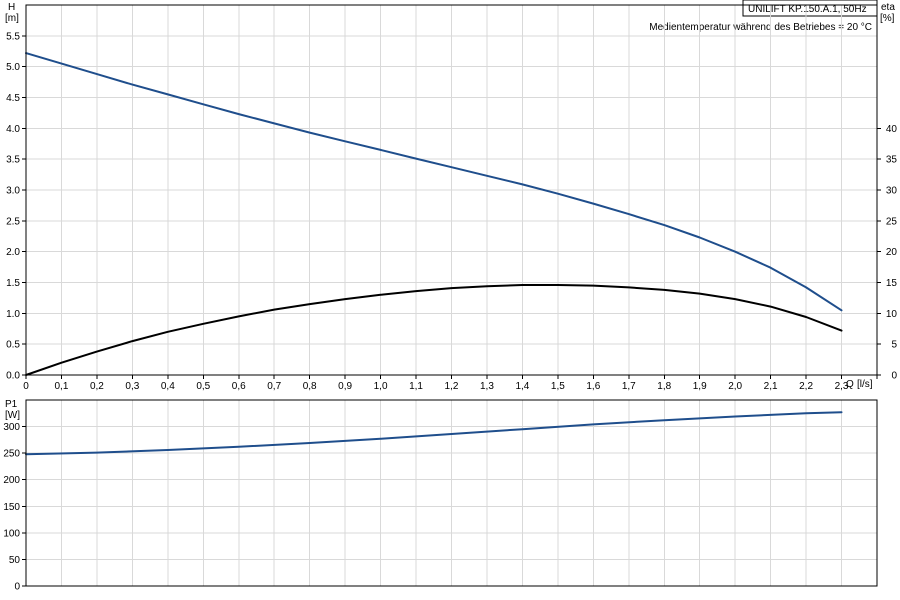 Image resolution: width=900 pixels, height=600 pixels. What do you see at coordinates (13, 98) in the screenshot?
I see `head-tick-label: 4.5` at bounding box center [13, 98].